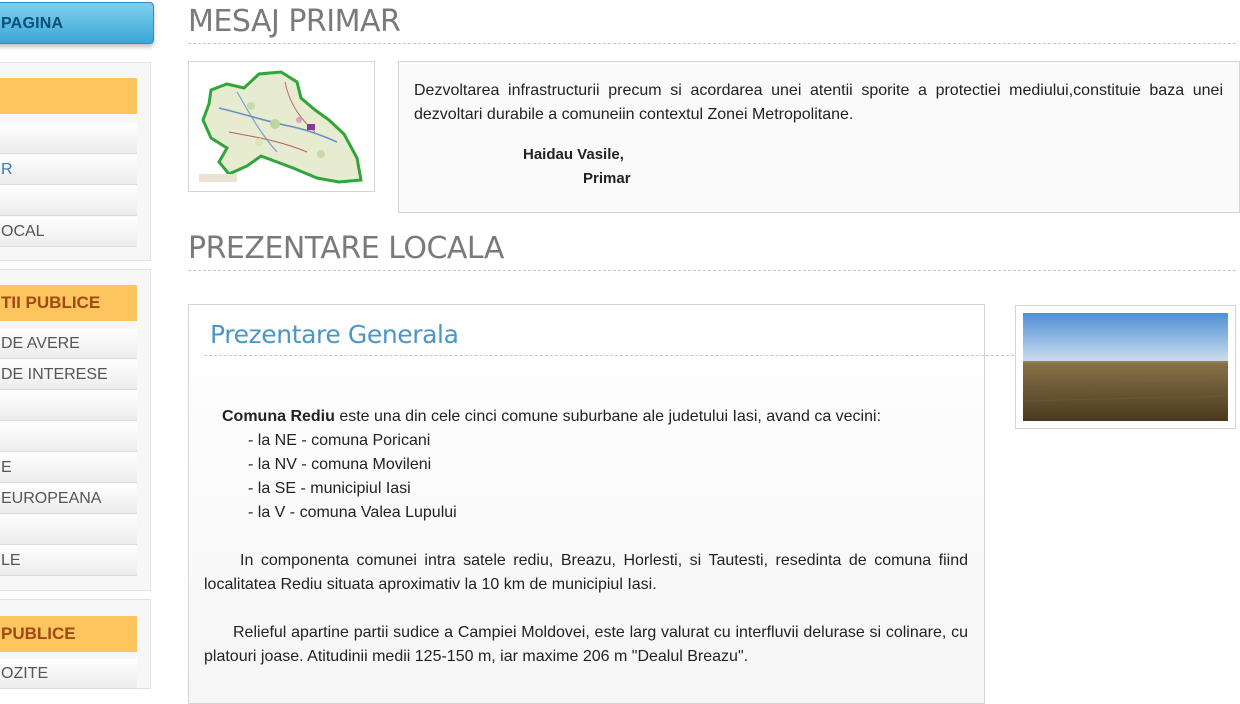 The height and width of the screenshot is (704, 1240). I want to click on sidebar-item: LE, so click(68, 560).